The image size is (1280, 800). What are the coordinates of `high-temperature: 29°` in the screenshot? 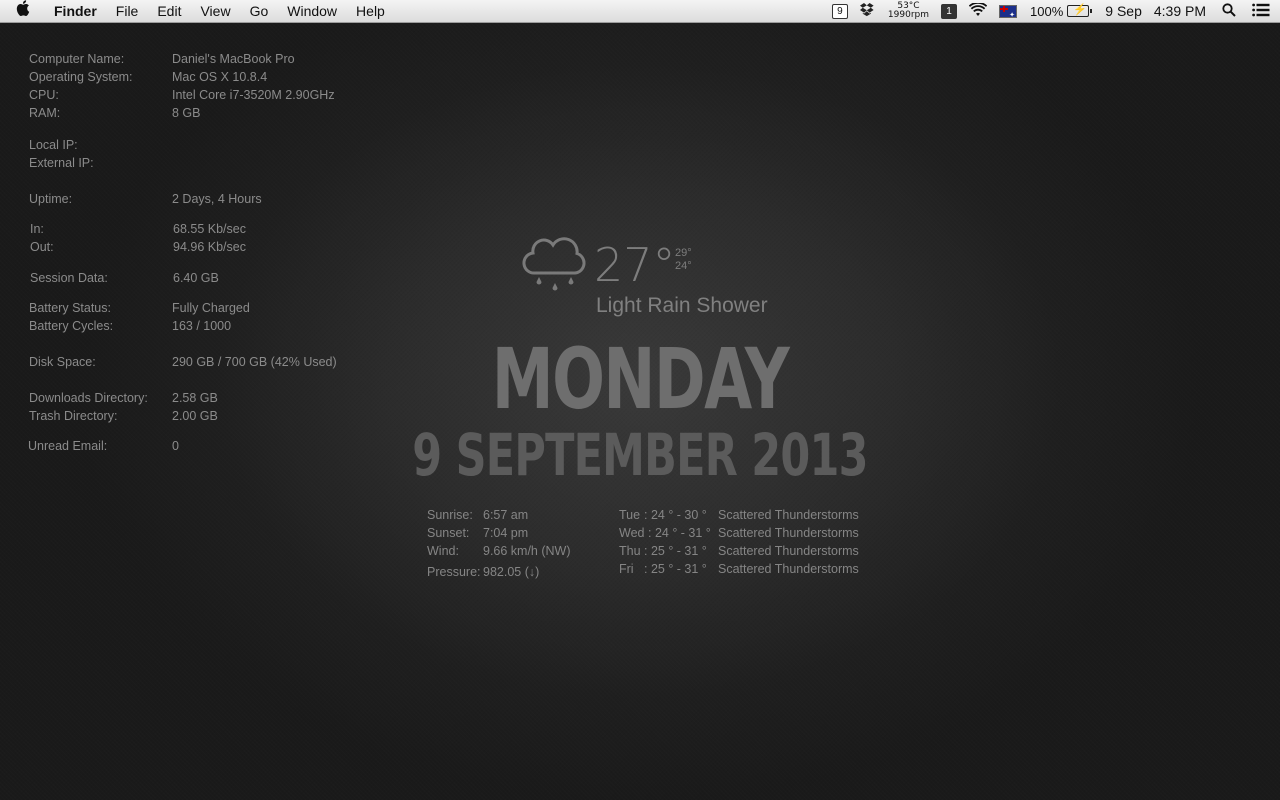 It's located at (683, 253).